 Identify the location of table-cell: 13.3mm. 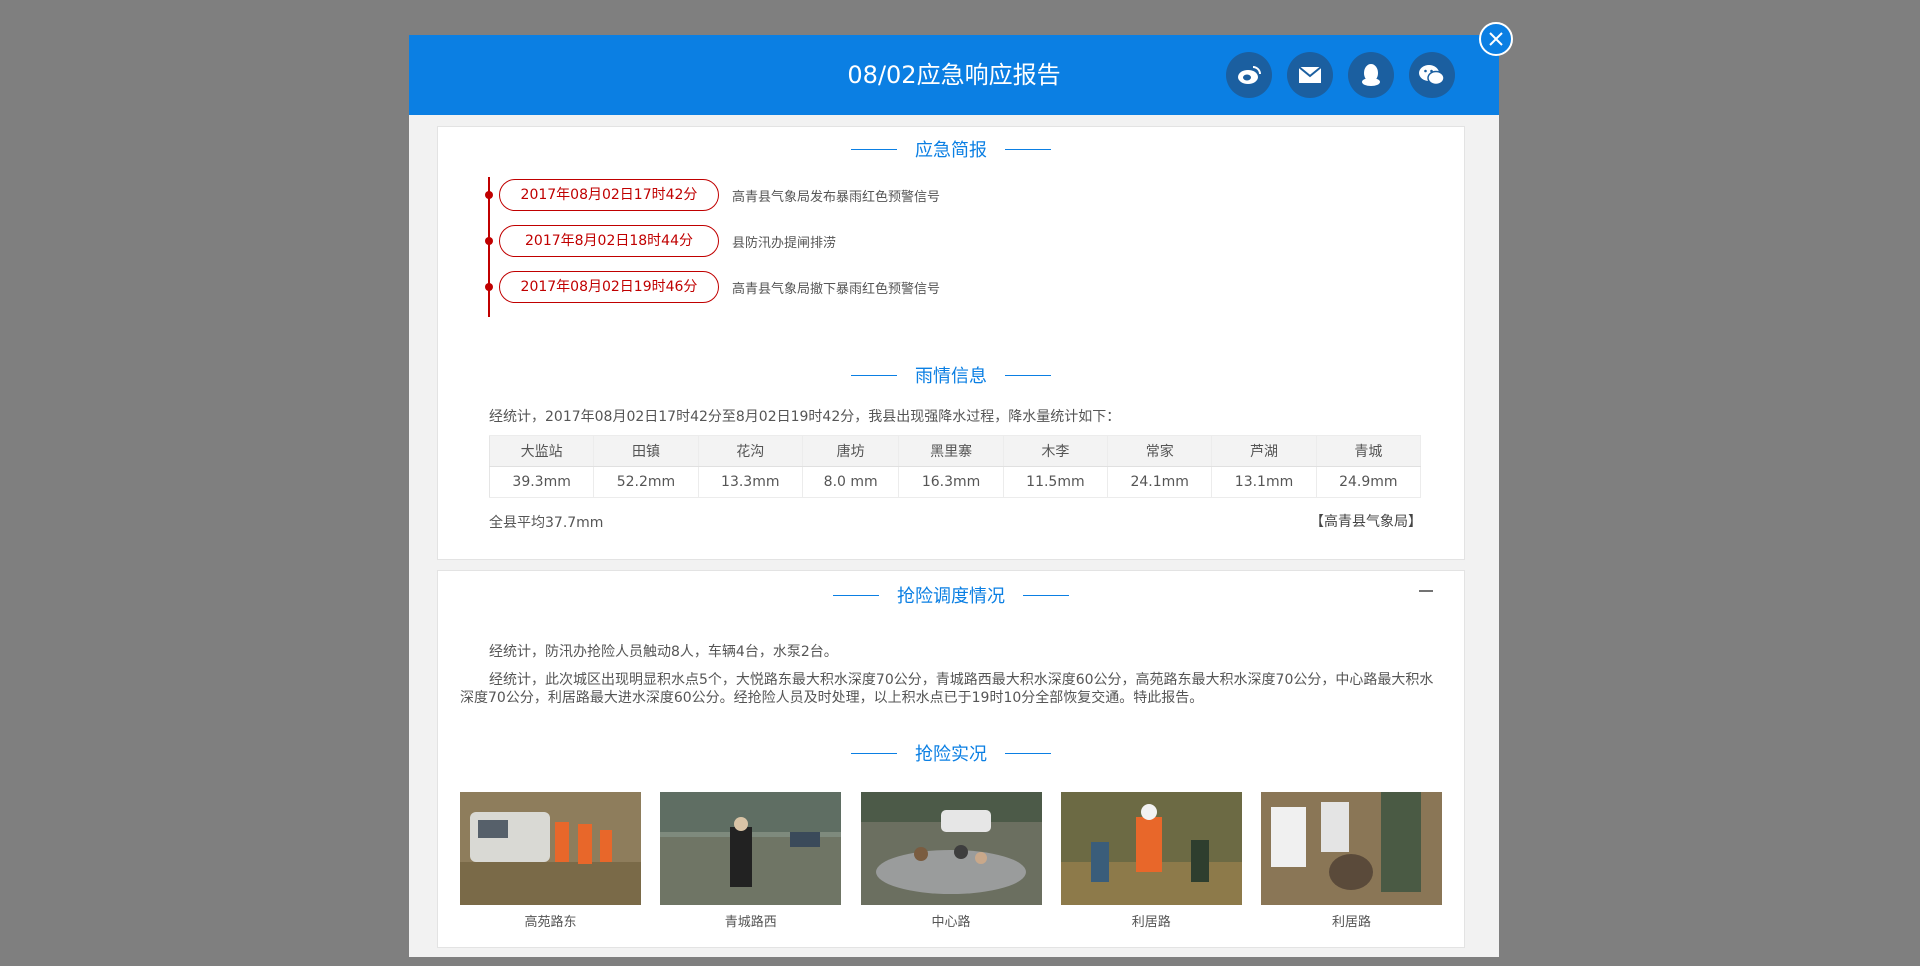
(750, 482).